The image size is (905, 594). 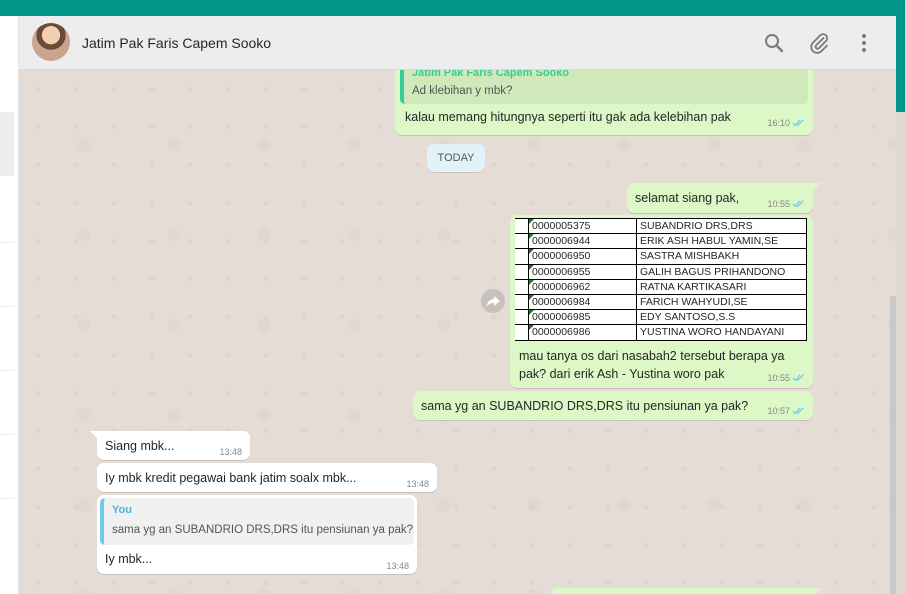 I want to click on table-row: 0000006955 GALIH BAGUS PRIHANDONO, so click(x=661, y=271).